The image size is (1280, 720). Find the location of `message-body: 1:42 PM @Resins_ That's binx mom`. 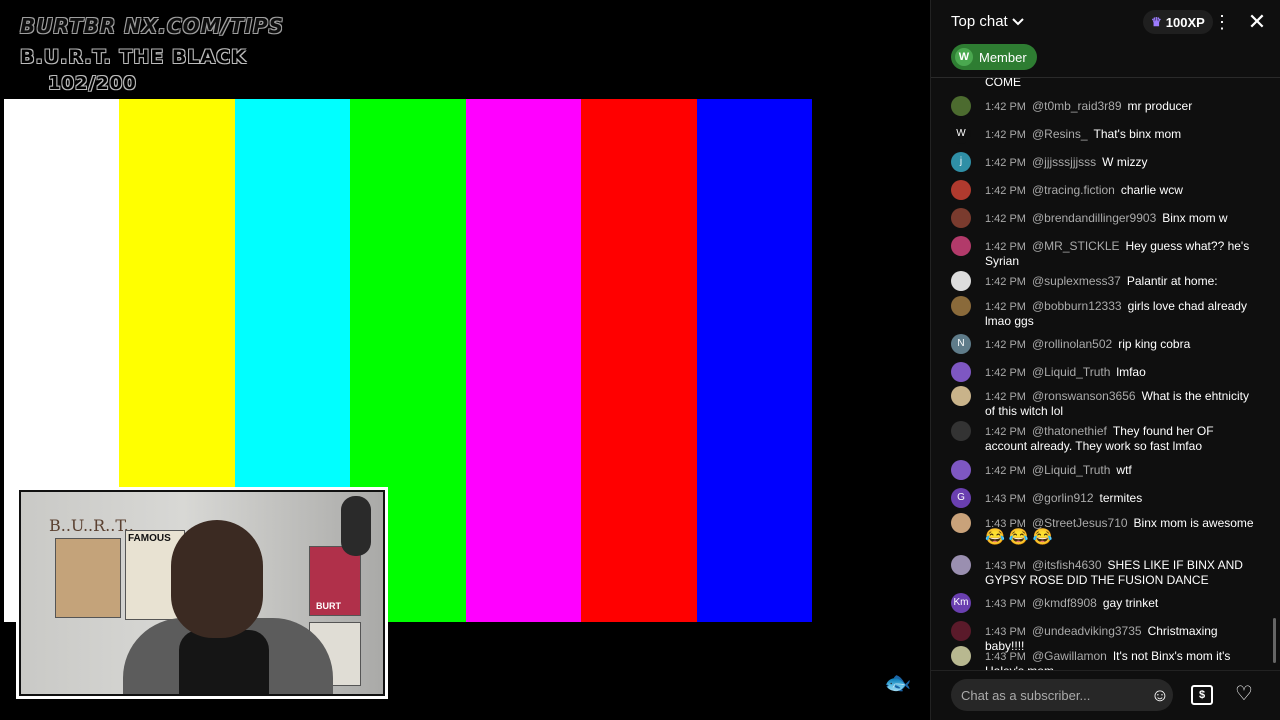

message-body: 1:42 PM @Resins_ That's binx mom is located at coordinates (1121, 134).